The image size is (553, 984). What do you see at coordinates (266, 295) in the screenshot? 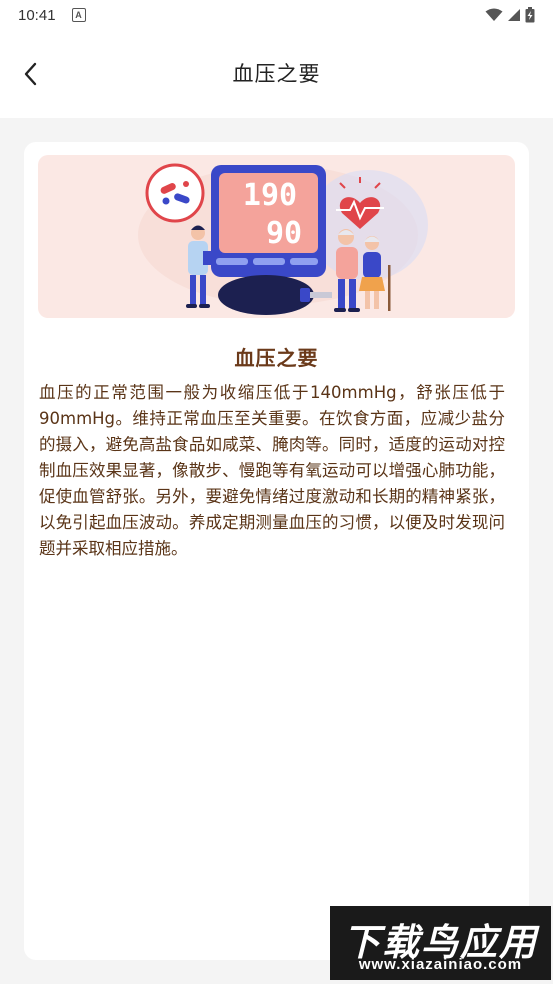
I see `pressure-bulb-icon` at bounding box center [266, 295].